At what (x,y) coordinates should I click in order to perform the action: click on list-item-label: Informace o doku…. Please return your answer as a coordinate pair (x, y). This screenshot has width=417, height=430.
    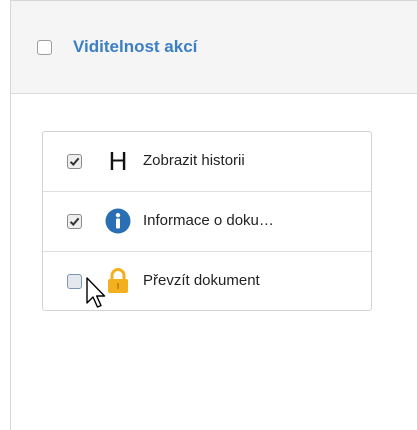
    Looking at the image, I should click on (208, 220).